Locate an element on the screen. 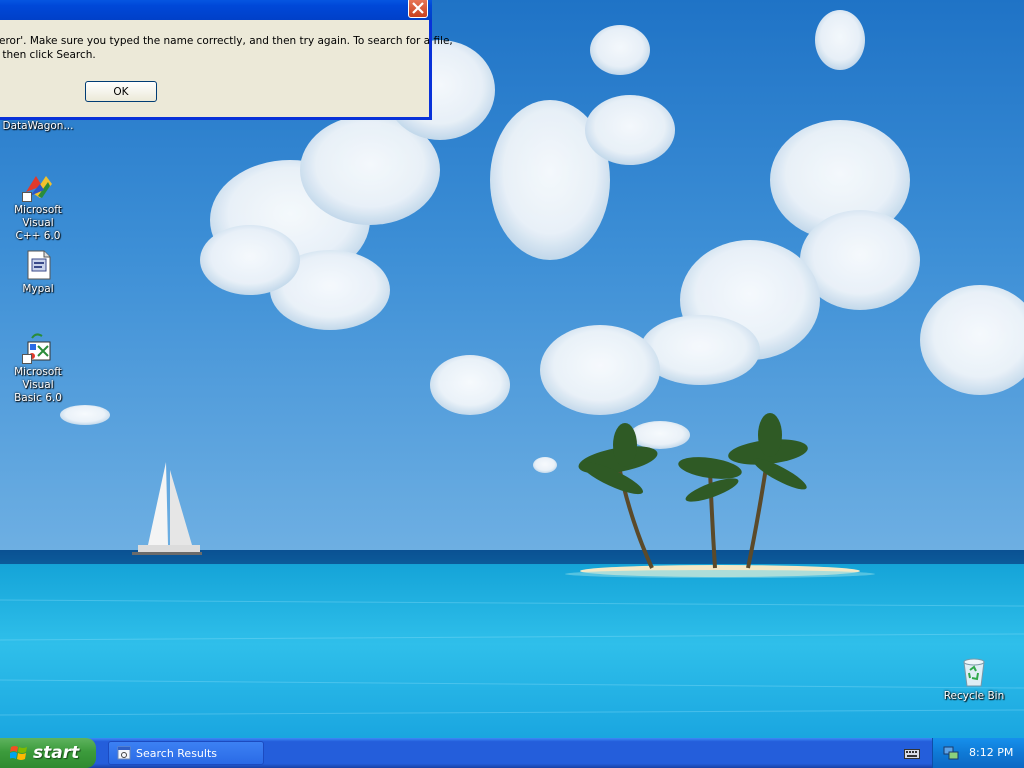 This screenshot has height=768, width=1024. desktop-icon-recycle-bin: Recycle Bin is located at coordinates (974, 679).